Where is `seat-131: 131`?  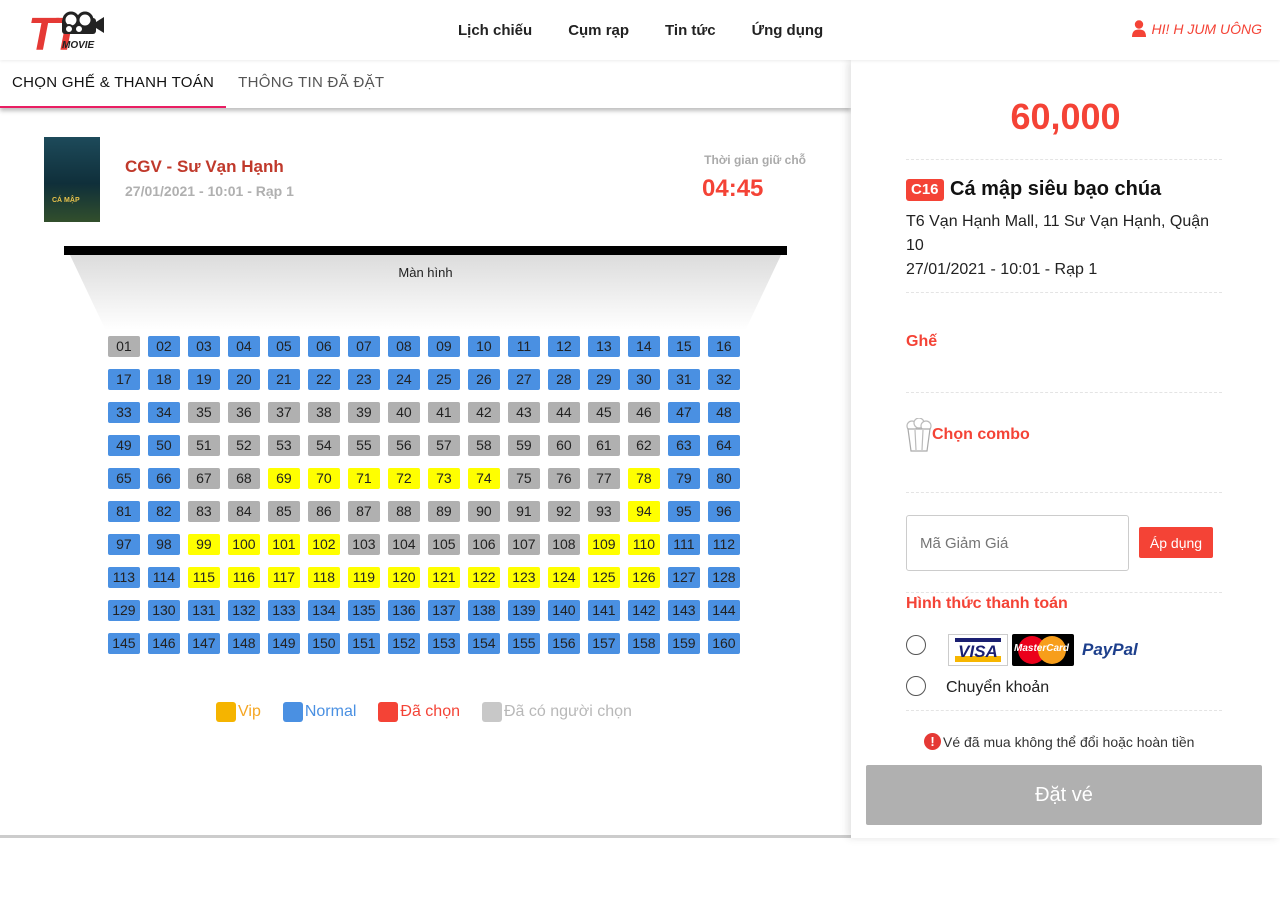 seat-131: 131 is located at coordinates (204, 610).